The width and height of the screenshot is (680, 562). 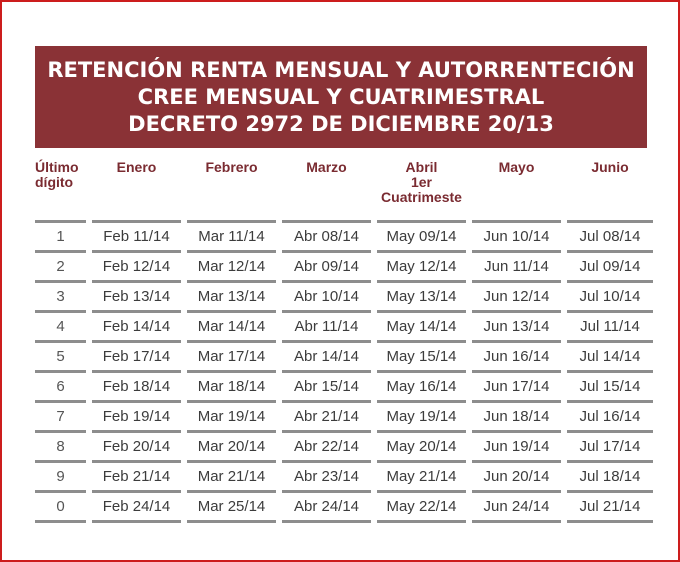 I want to click on cell-digit: 8, so click(x=60, y=448).